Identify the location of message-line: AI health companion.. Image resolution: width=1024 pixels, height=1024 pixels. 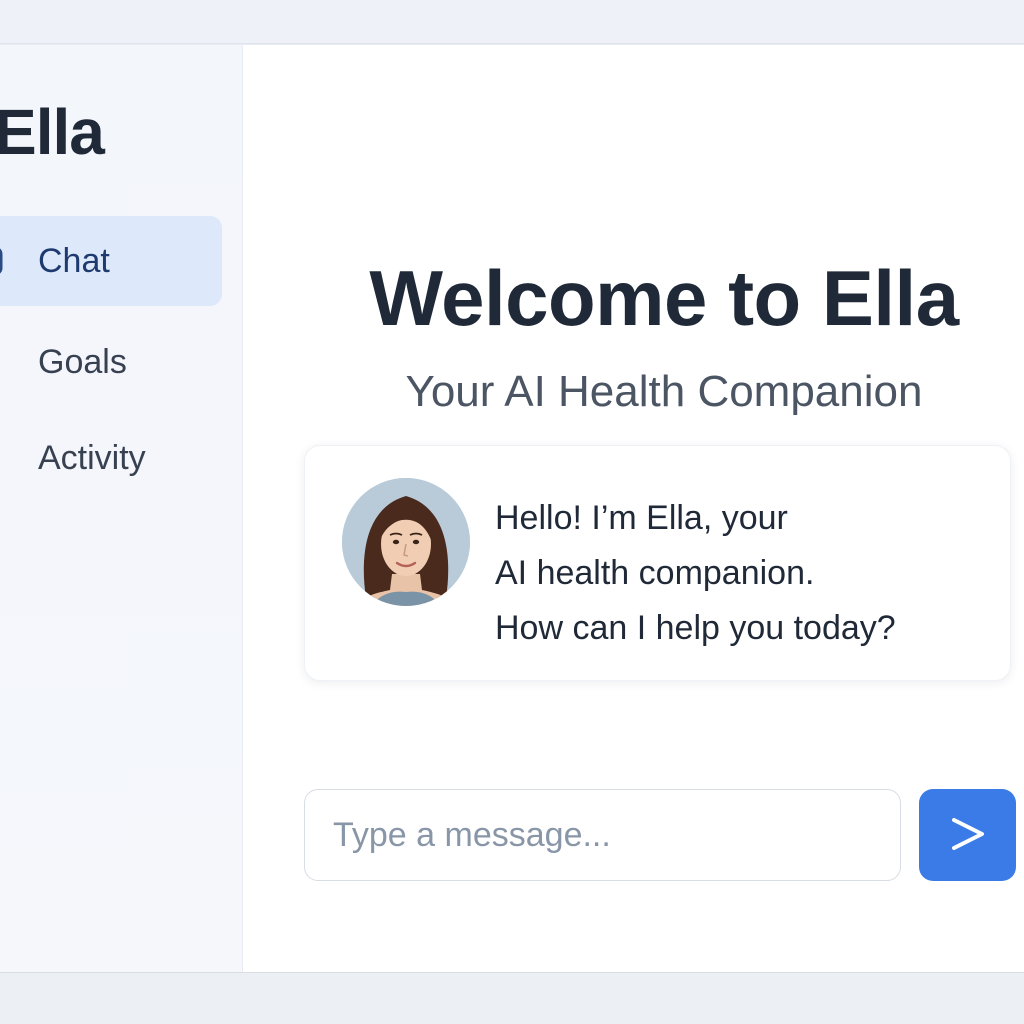
(655, 573).